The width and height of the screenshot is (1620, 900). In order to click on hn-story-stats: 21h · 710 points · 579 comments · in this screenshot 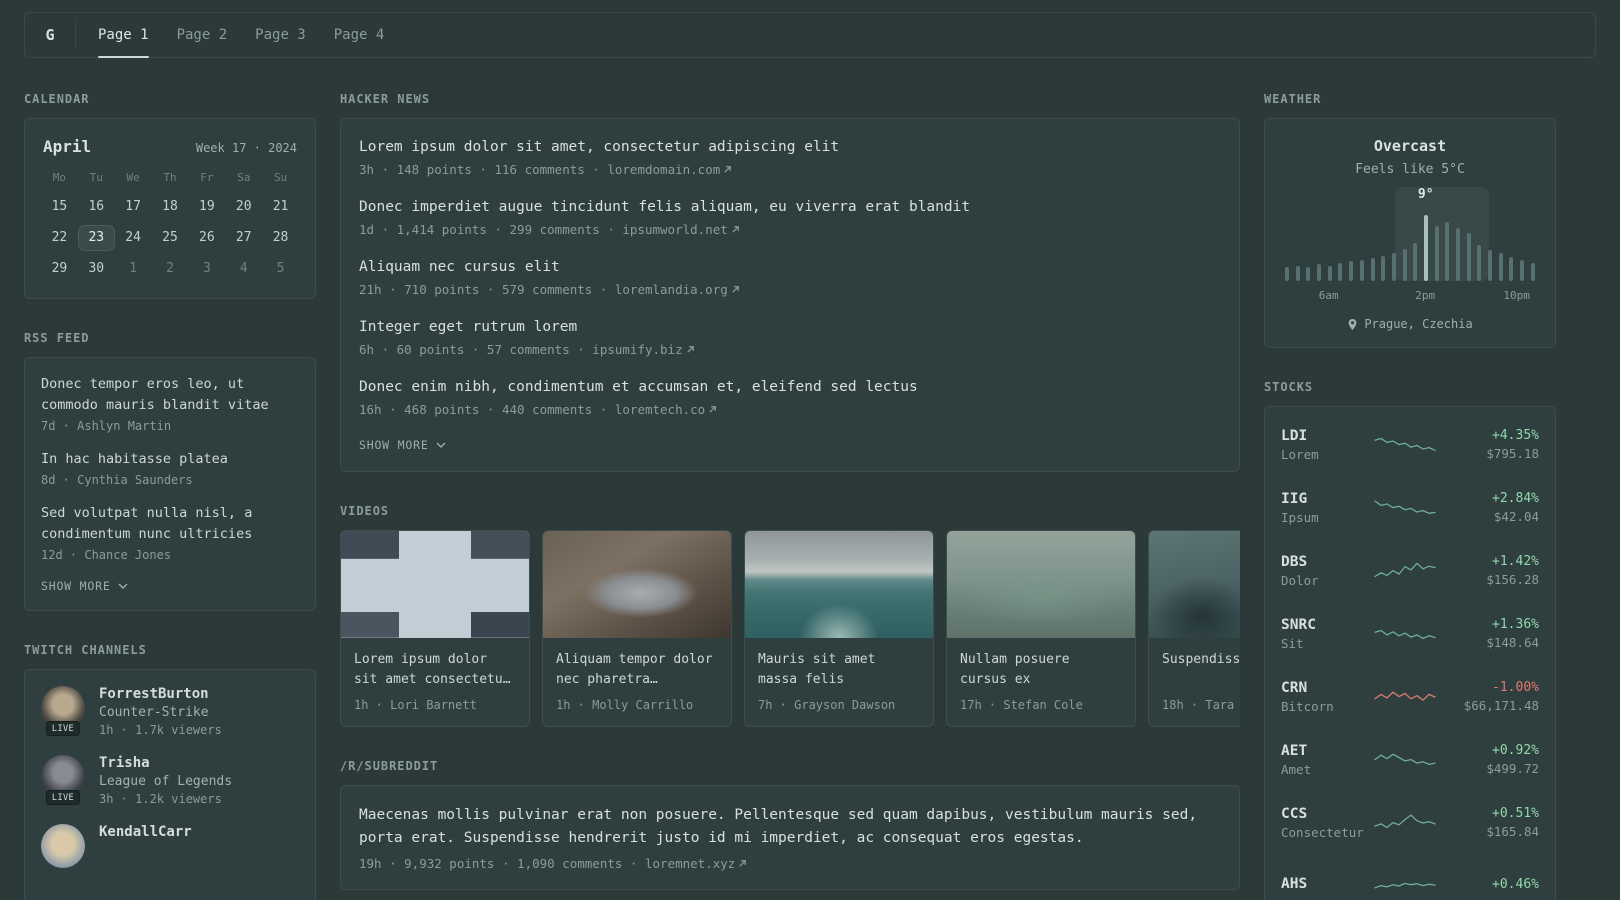, I will do `click(487, 290)`.